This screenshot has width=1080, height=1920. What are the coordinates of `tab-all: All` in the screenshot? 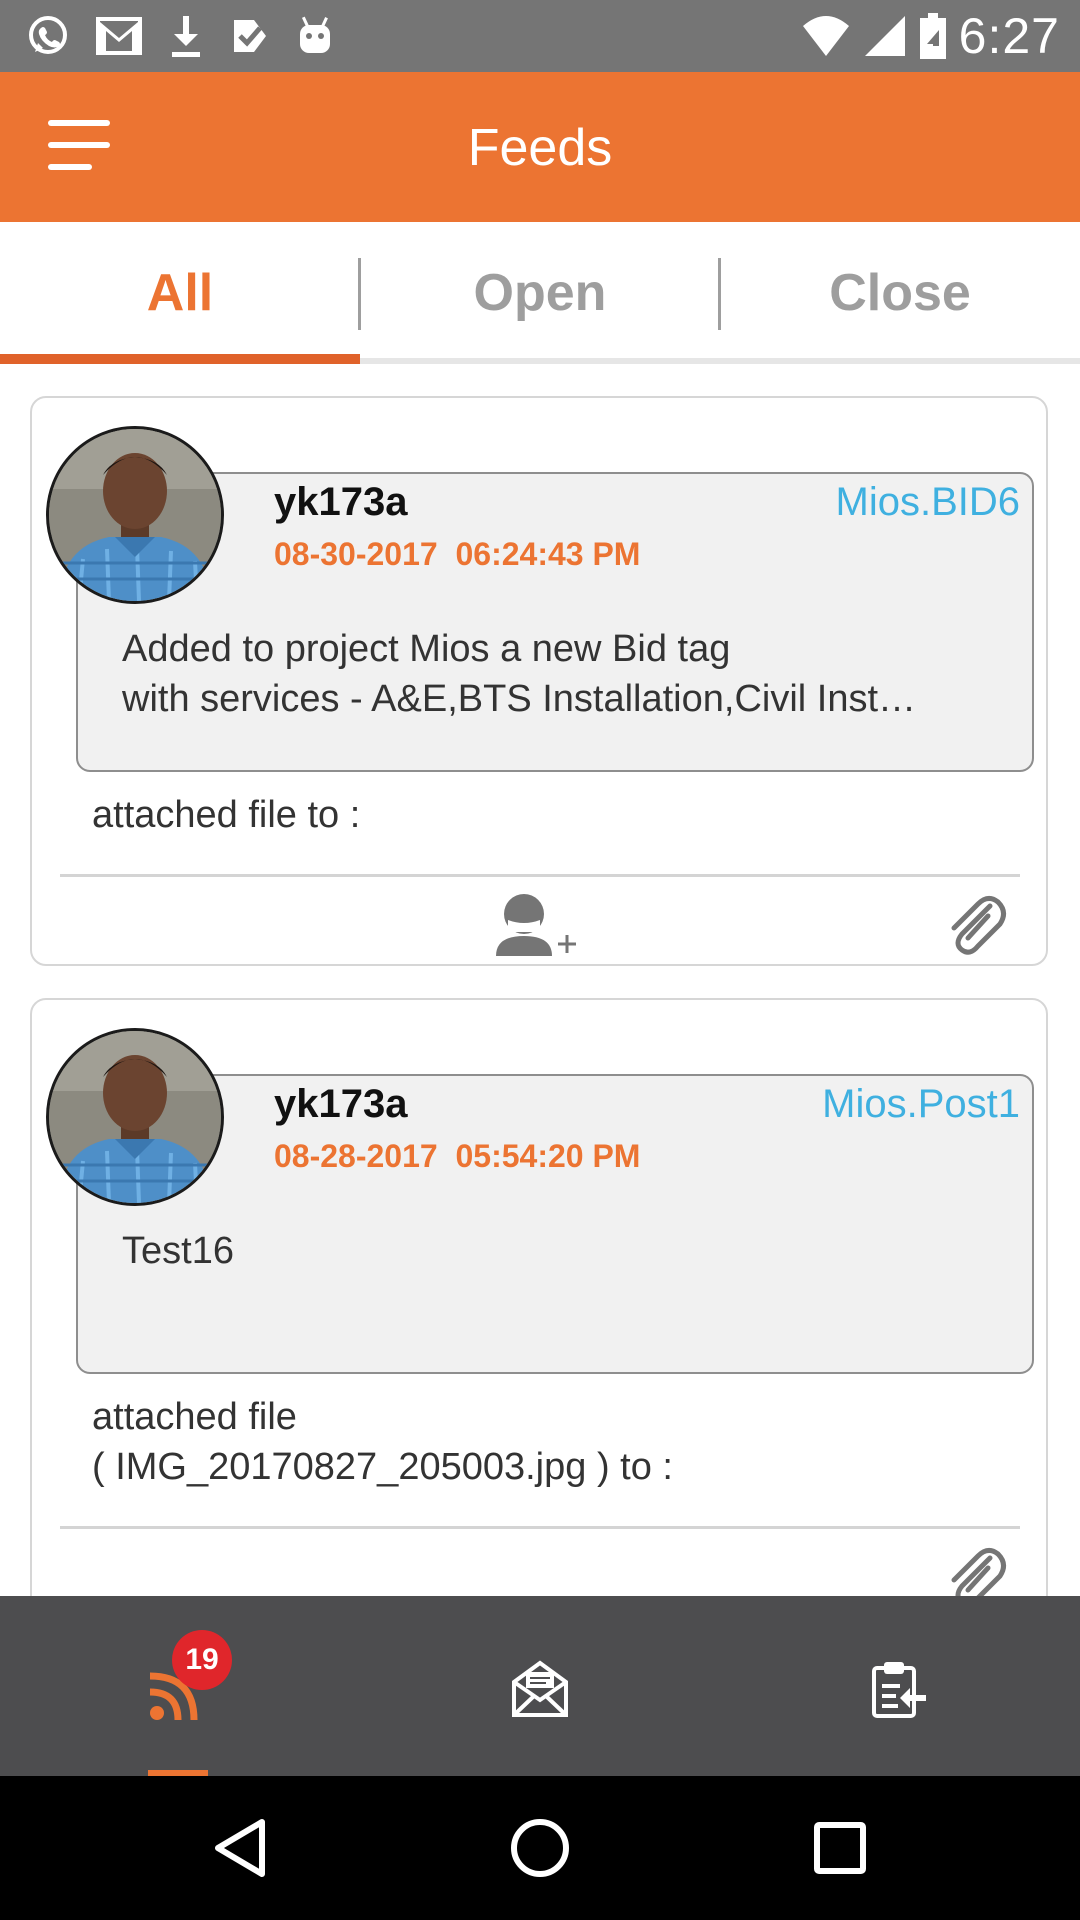 It's located at (180, 293).